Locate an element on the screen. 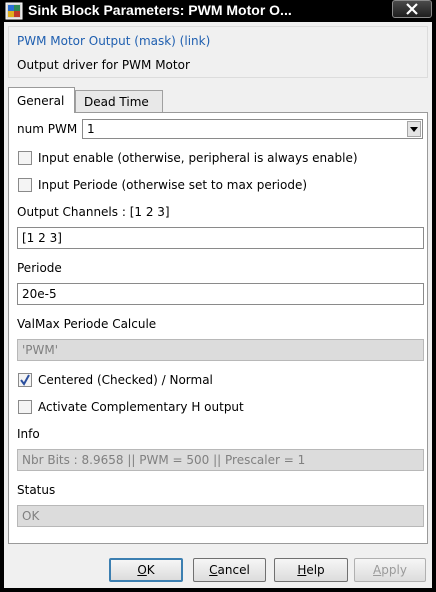 The width and height of the screenshot is (436, 592). cancel-button: Cancel is located at coordinates (229, 570).